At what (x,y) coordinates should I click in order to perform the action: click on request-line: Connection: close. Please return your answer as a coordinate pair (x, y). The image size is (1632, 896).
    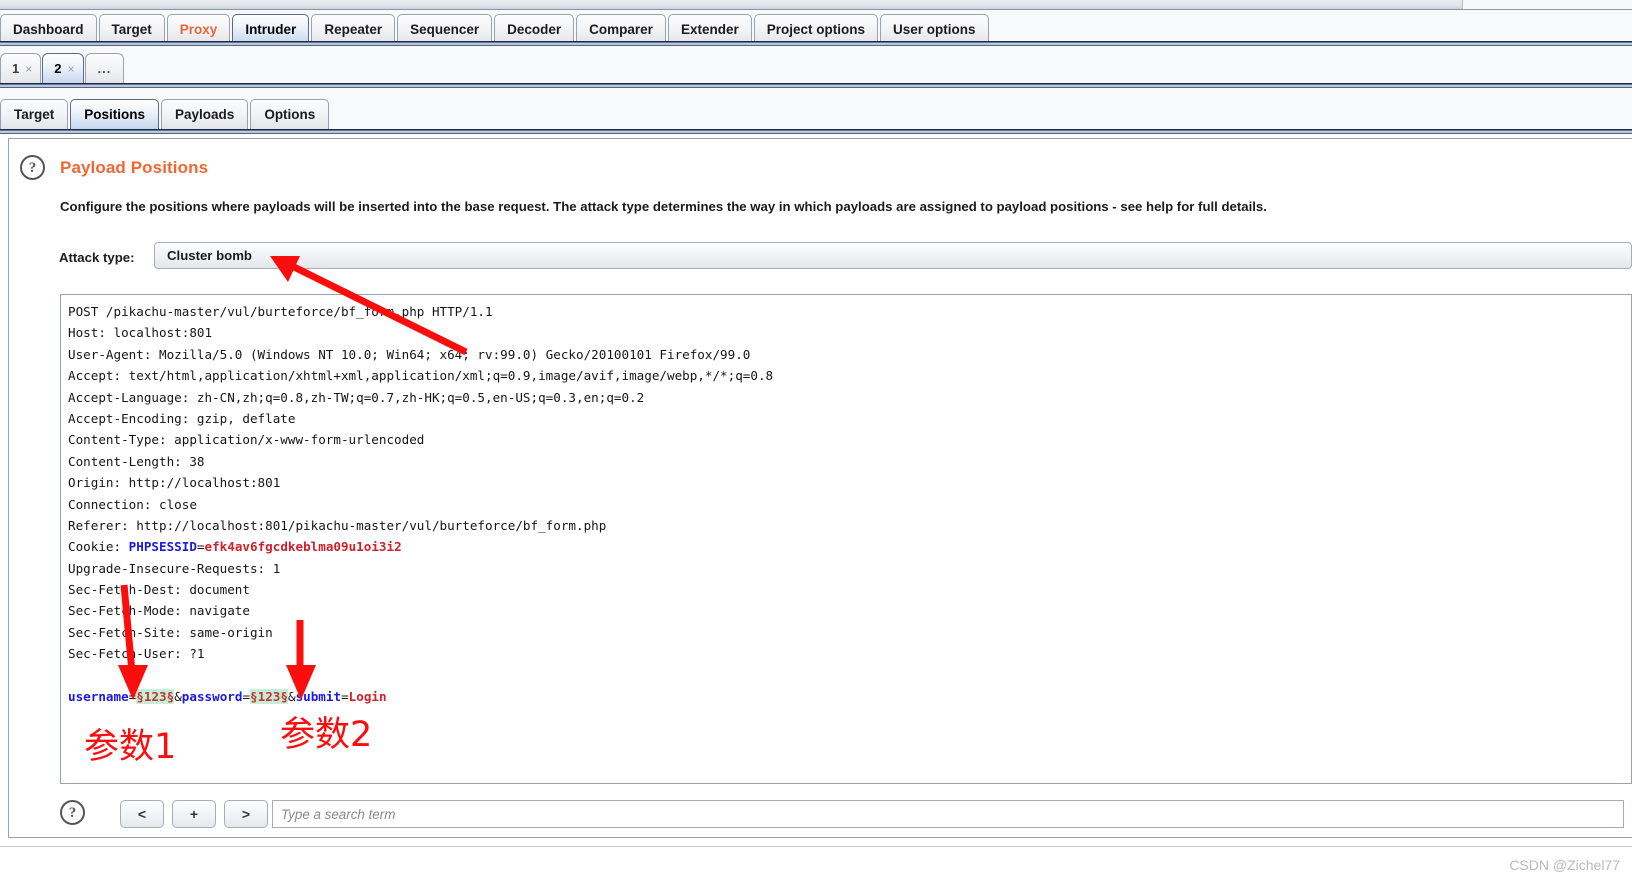
    Looking at the image, I should click on (420, 504).